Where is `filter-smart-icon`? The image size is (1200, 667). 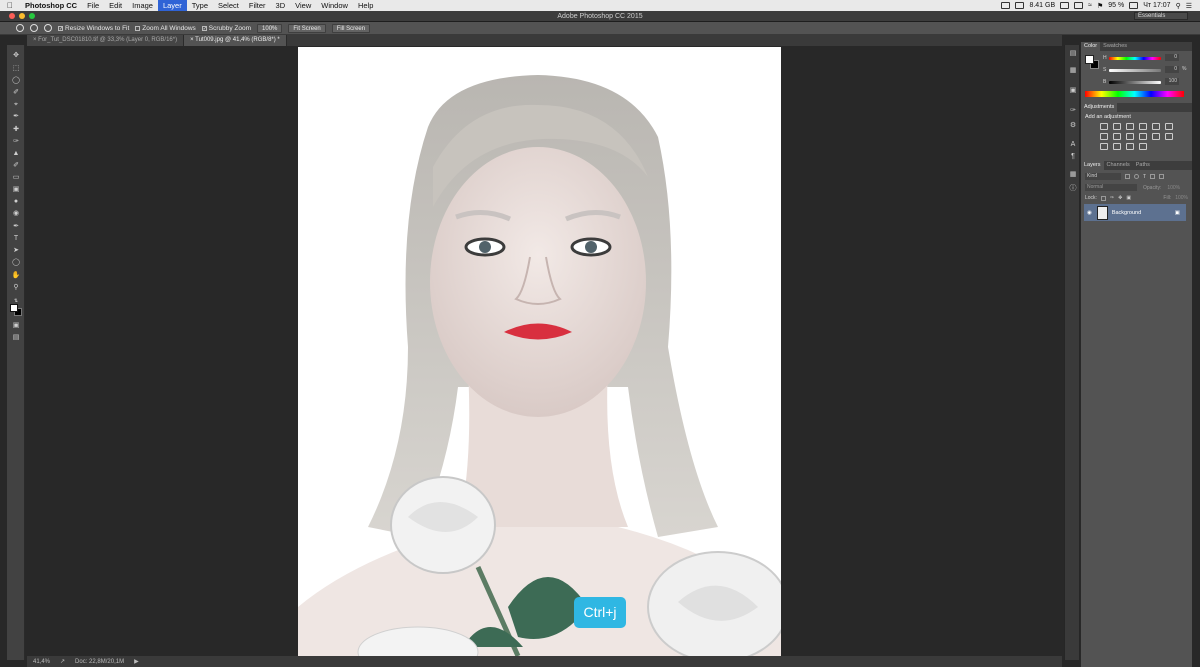
filter-smart-icon is located at coordinates (1162, 176).